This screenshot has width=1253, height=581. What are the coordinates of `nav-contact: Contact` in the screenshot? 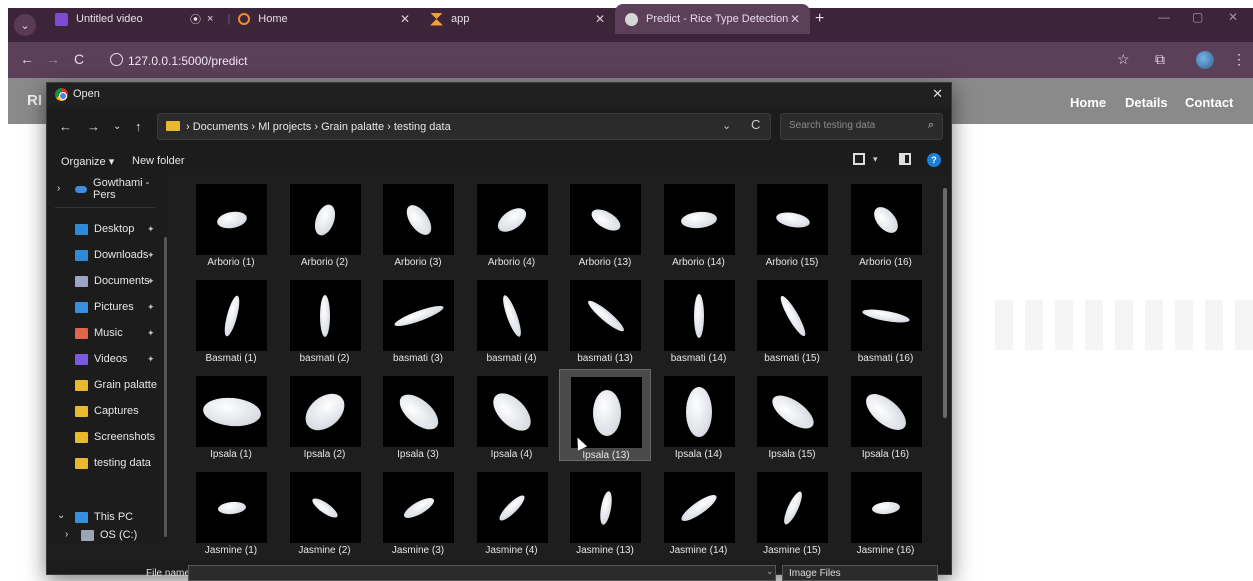 It's located at (1209, 102).